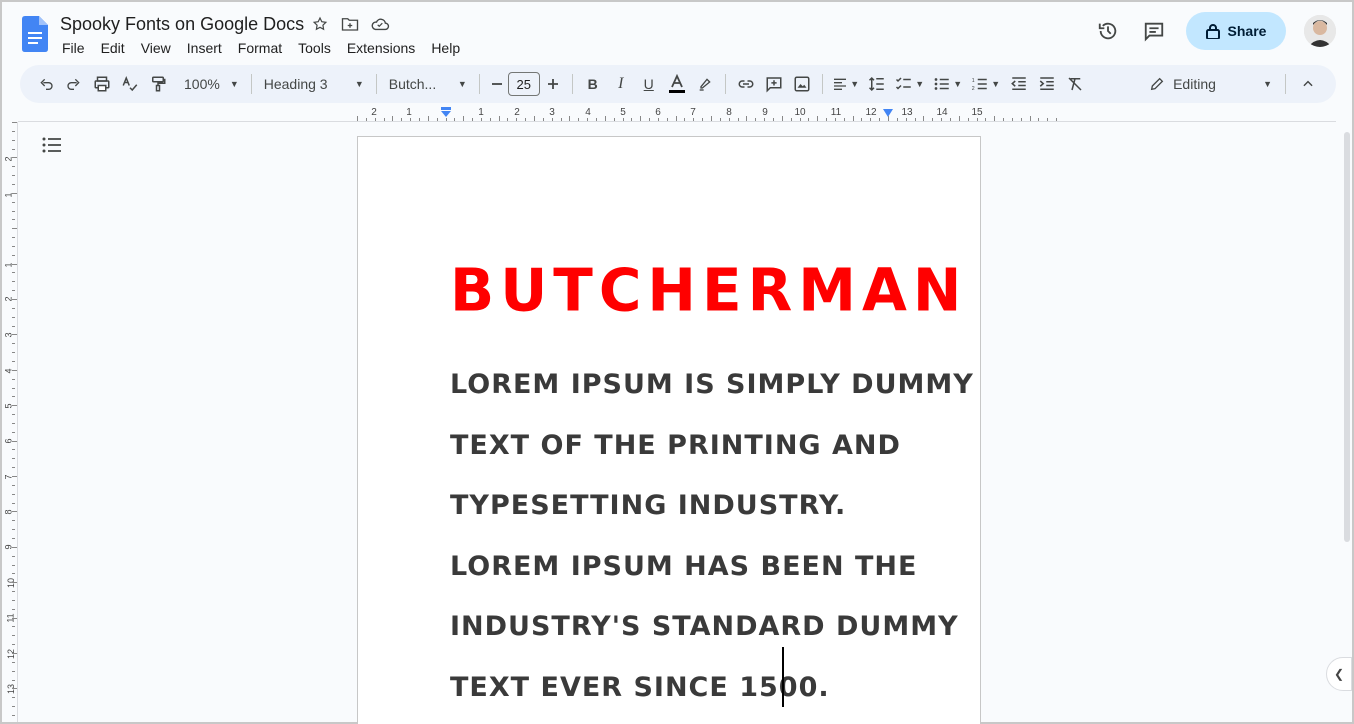 Image resolution: width=1354 pixels, height=724 pixels. What do you see at coordinates (973, 89) in the screenshot?
I see `svg-text: 2` at bounding box center [973, 89].